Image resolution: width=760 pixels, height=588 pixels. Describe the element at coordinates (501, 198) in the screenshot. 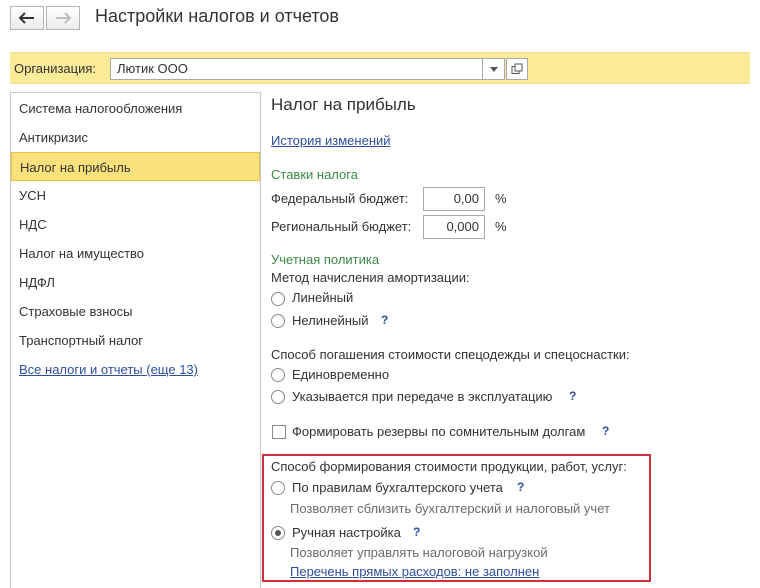

I see `federal-percent-sign: %` at that location.